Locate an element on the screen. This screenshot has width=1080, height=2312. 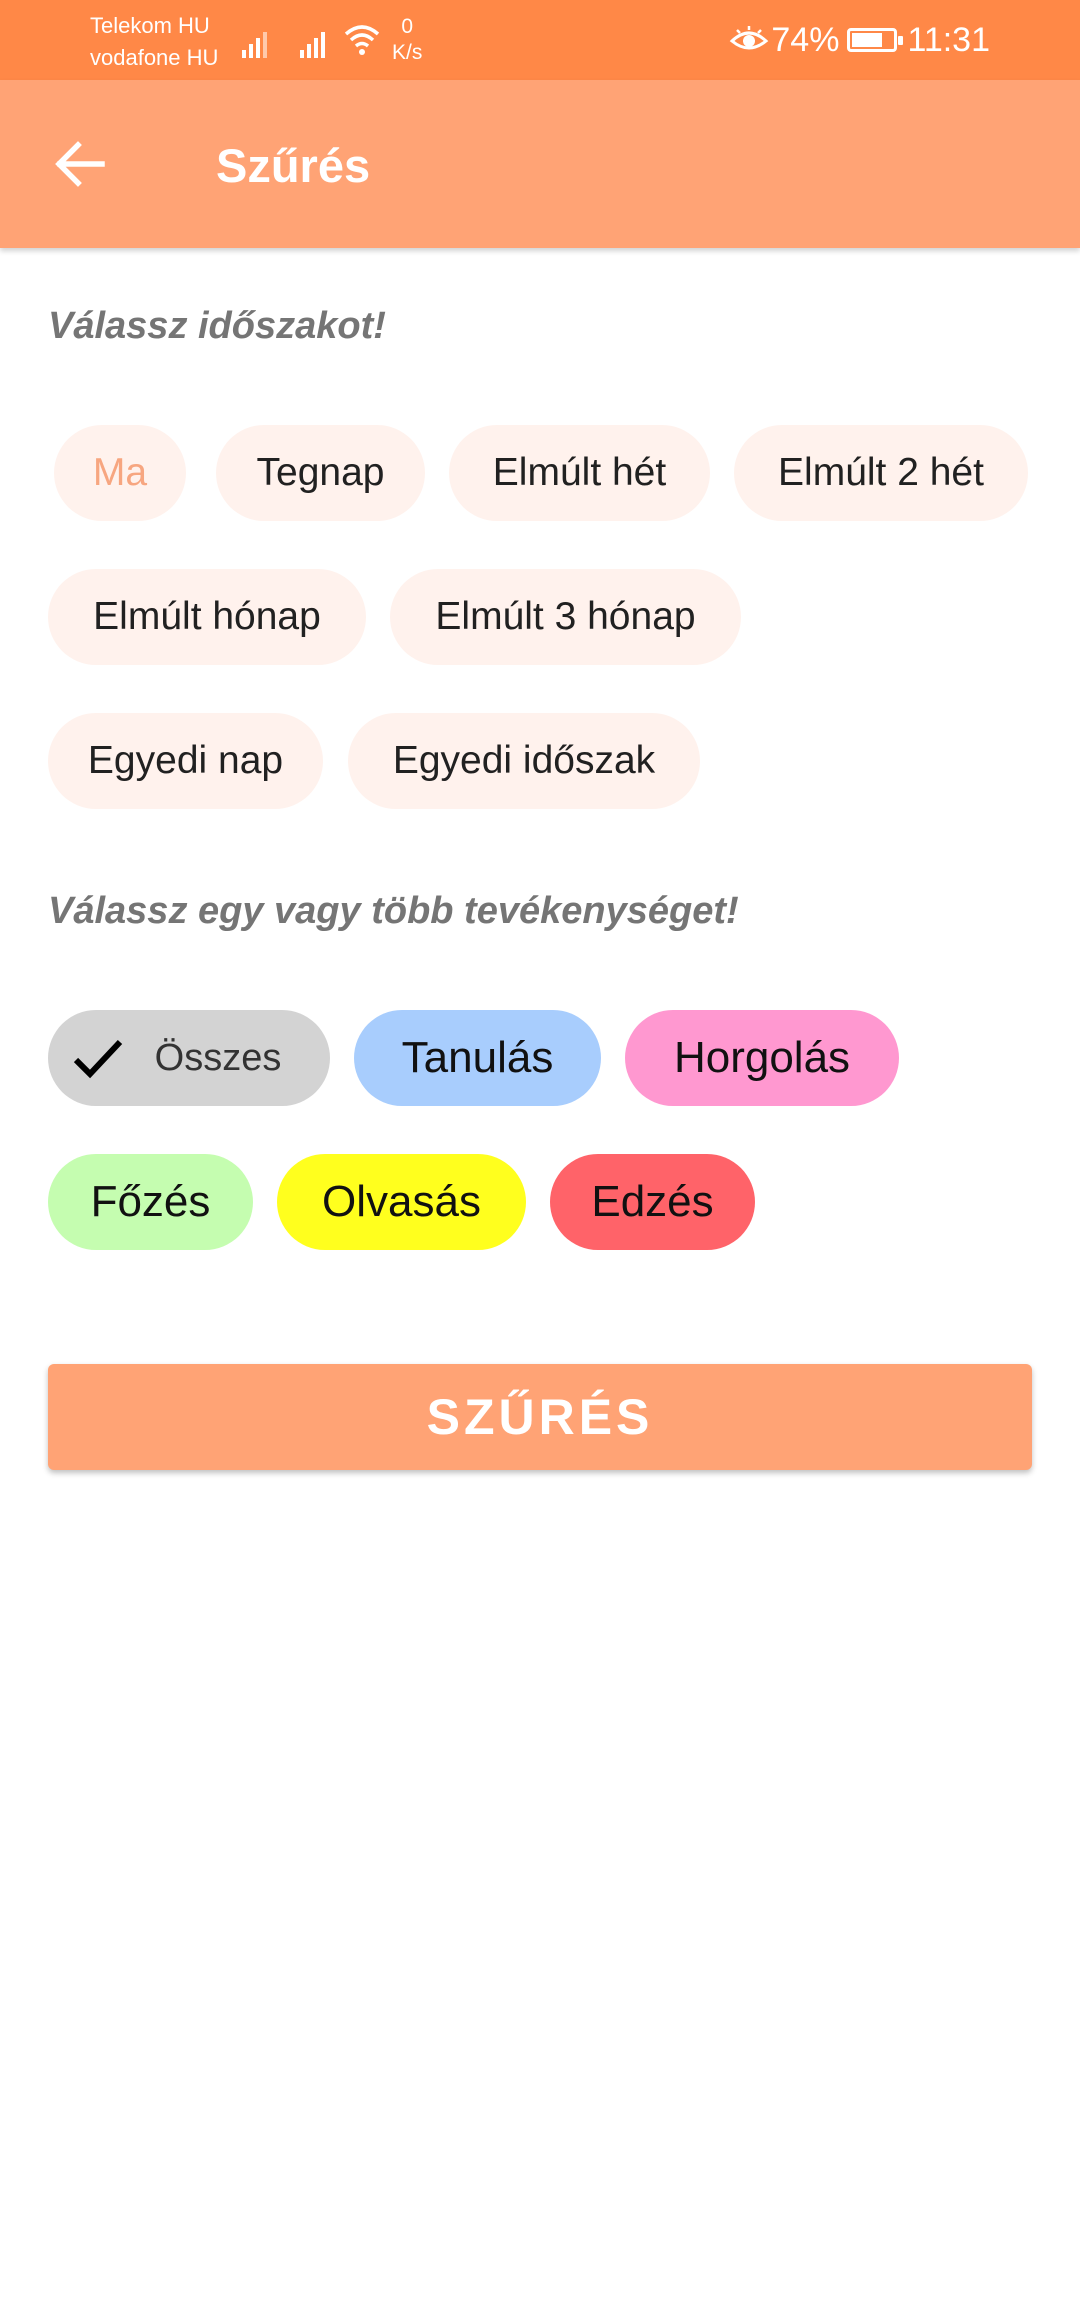
activity-chip-label: Összes is located at coordinates (218, 1057).